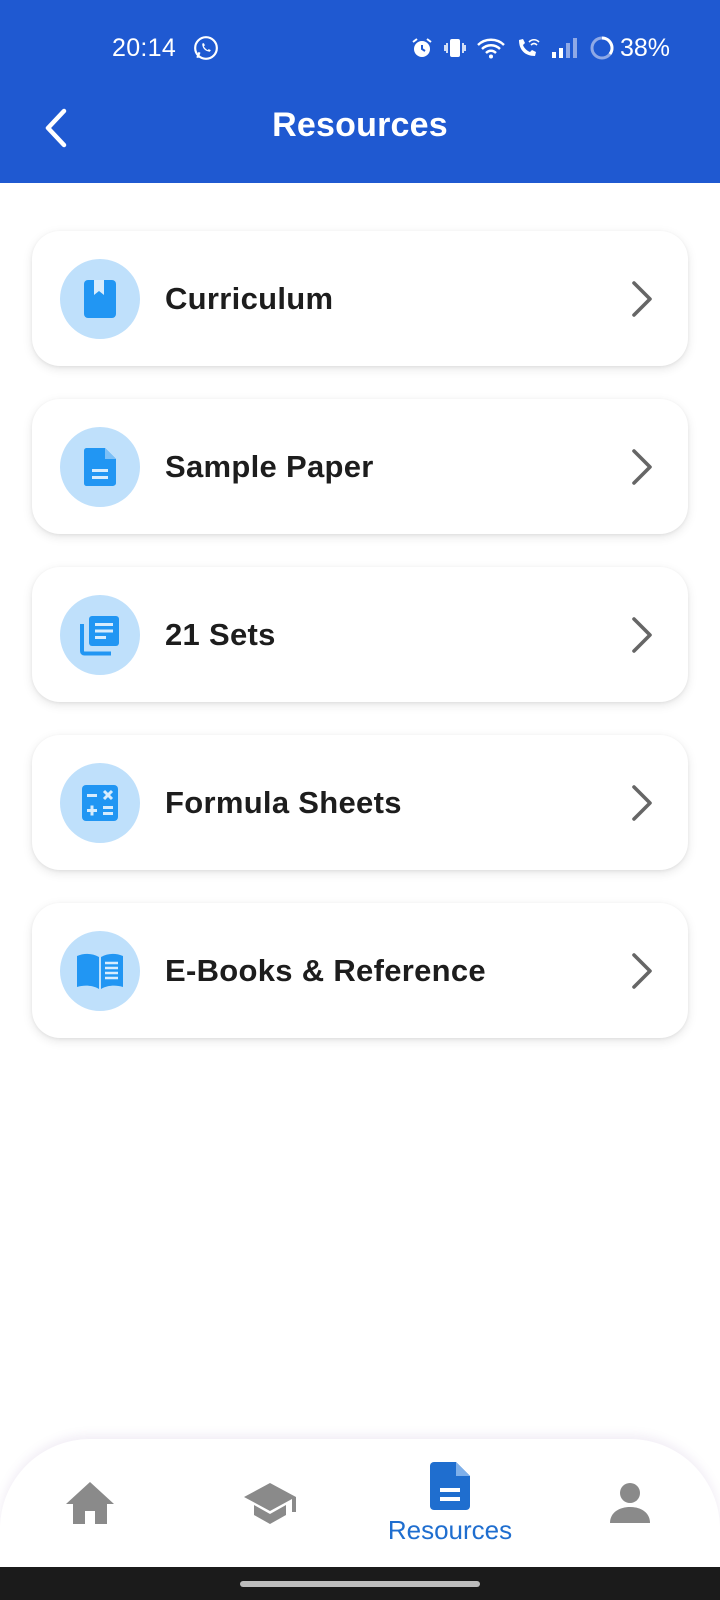 This screenshot has width=720, height=1600. What do you see at coordinates (422, 47) in the screenshot?
I see `alarm-icon` at bounding box center [422, 47].